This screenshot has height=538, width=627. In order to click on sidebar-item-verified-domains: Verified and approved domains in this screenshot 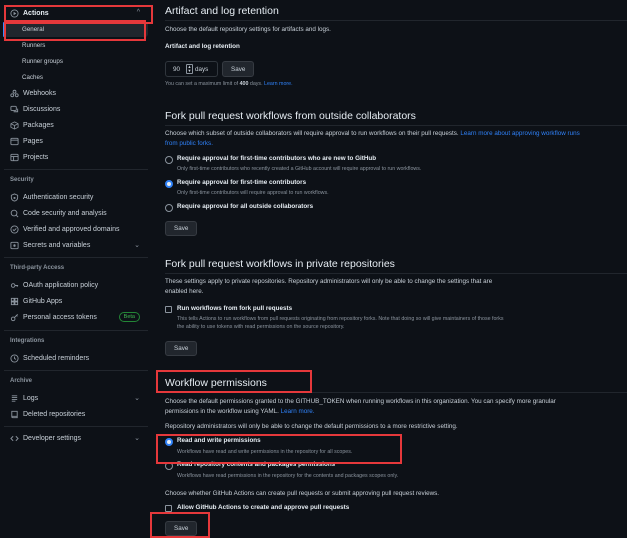, I will do `click(76, 229)`.